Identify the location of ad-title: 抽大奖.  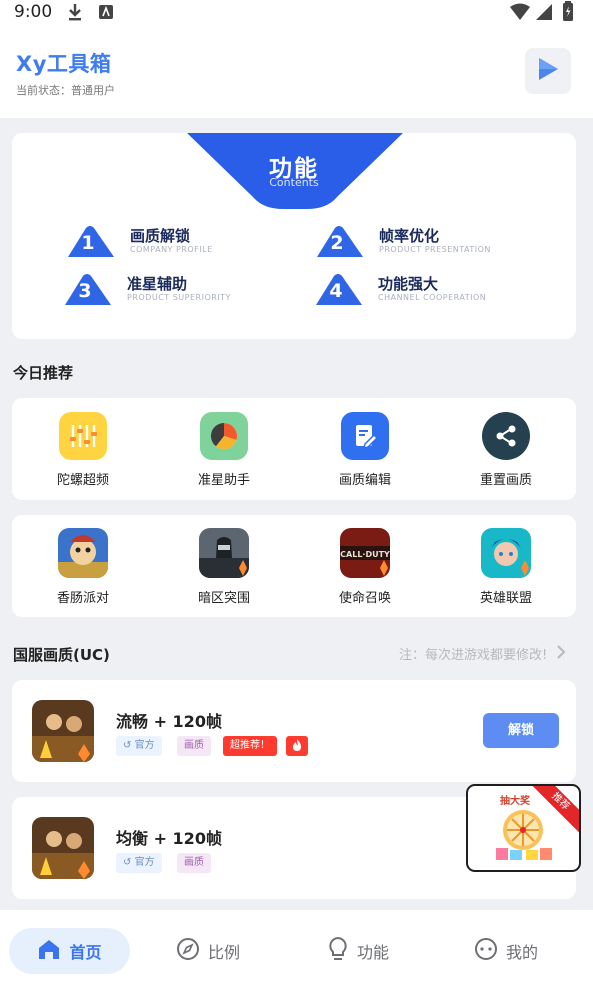
(515, 801).